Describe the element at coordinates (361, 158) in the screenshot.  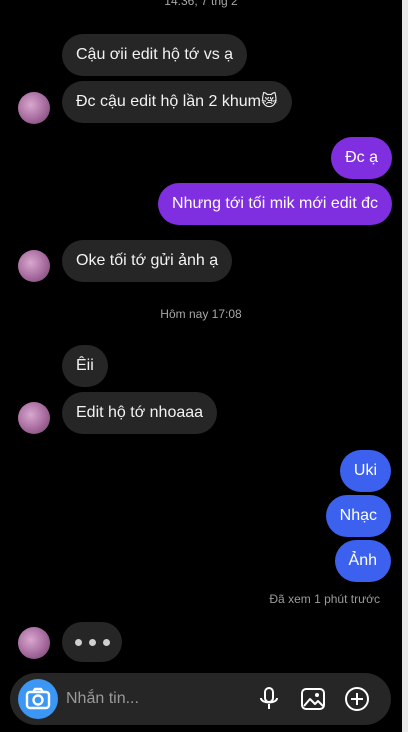
I see `message-bubble-outgoing: Đc ạ` at that location.